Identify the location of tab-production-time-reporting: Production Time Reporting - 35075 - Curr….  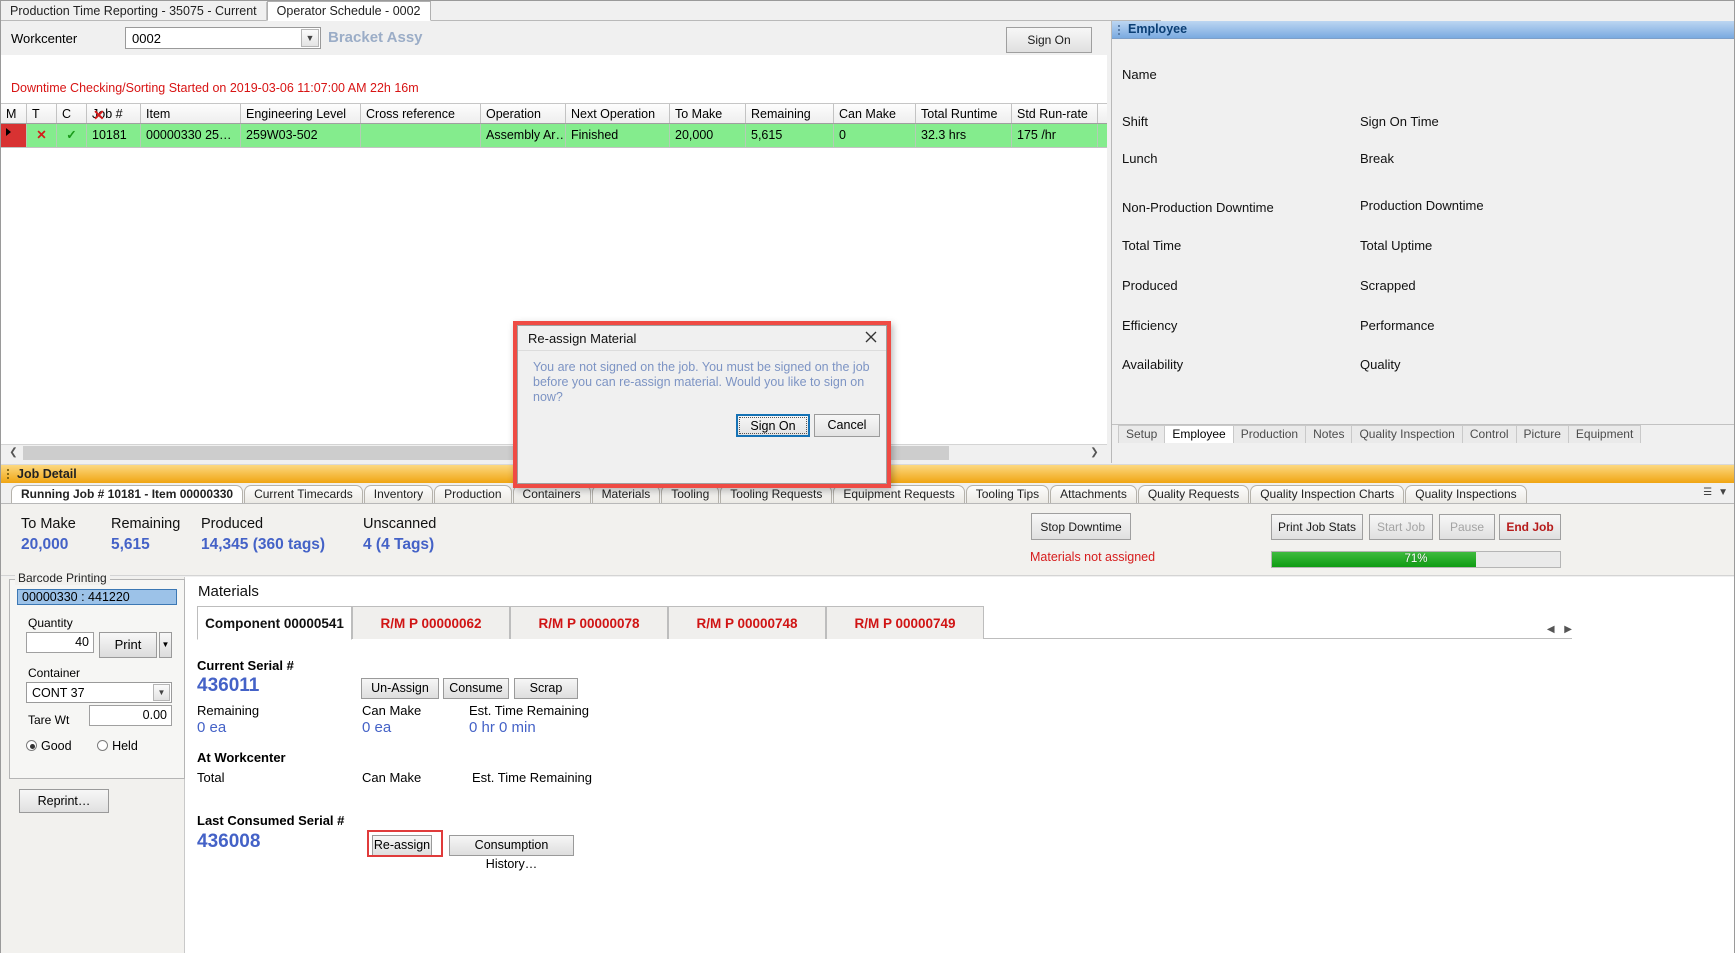
(134, 11).